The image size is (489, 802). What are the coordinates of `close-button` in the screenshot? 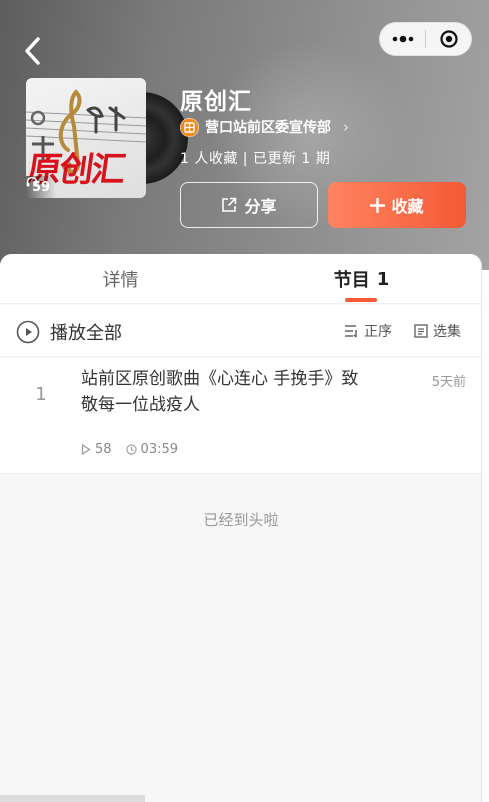 It's located at (448, 39).